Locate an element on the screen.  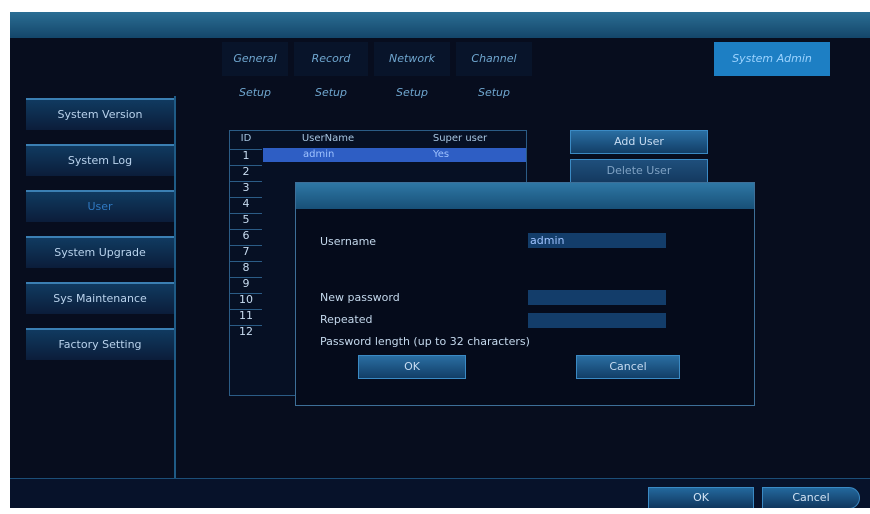
top-title-bar is located at coordinates (440, 25).